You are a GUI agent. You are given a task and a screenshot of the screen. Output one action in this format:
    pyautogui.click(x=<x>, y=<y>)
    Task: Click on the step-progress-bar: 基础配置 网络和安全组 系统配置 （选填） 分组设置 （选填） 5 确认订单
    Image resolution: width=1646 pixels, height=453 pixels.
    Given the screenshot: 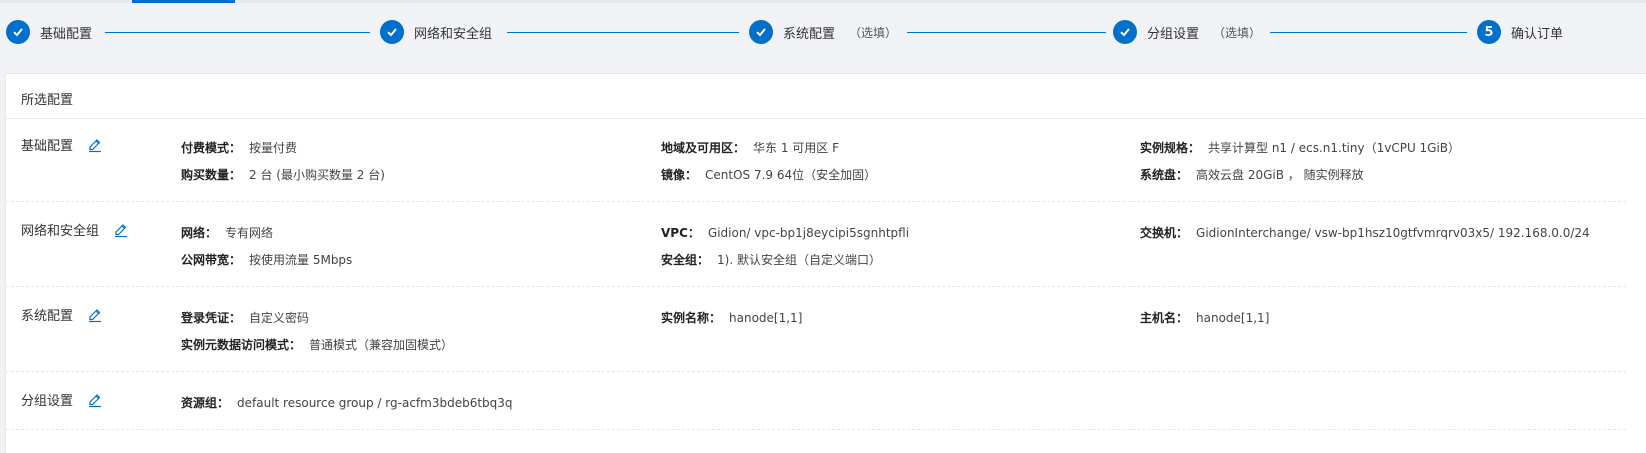 What is the action you would take?
    pyautogui.click(x=823, y=34)
    